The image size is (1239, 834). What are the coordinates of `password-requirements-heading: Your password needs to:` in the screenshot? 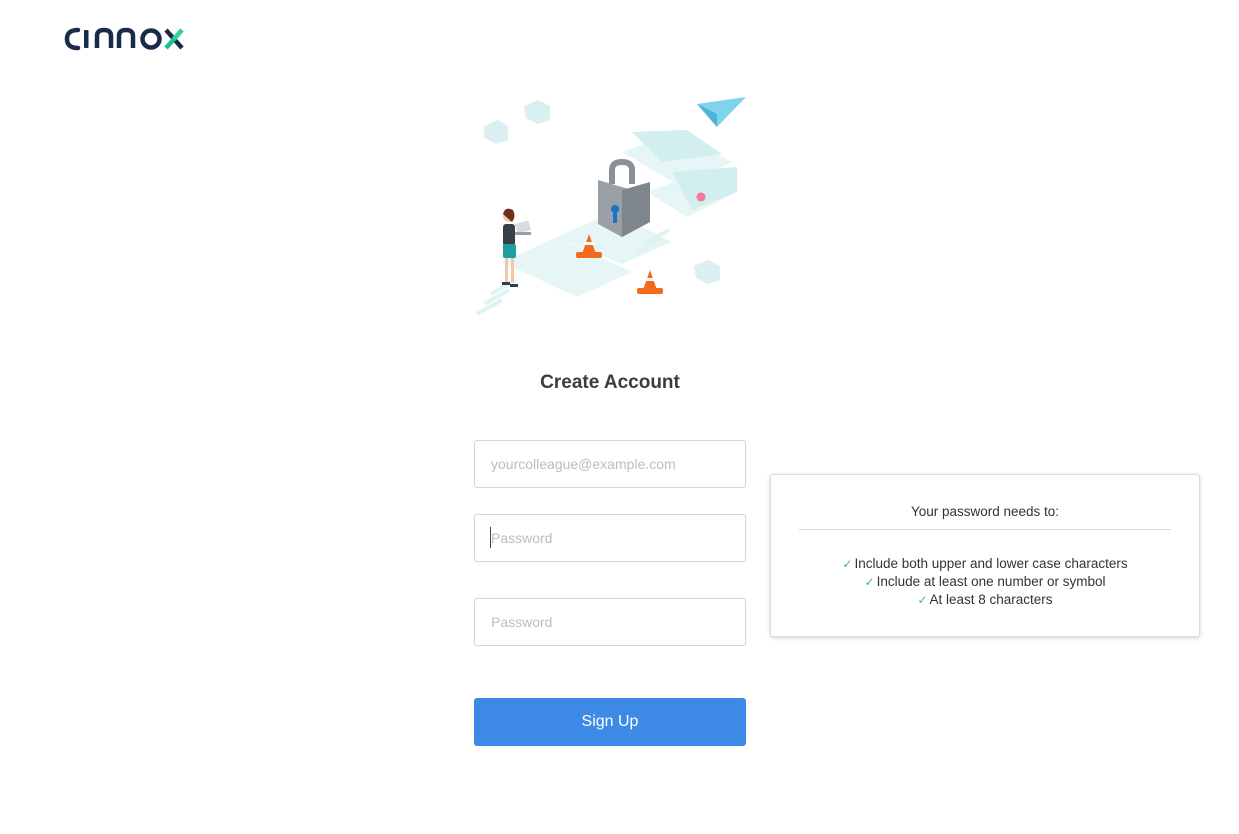 It's located at (985, 511).